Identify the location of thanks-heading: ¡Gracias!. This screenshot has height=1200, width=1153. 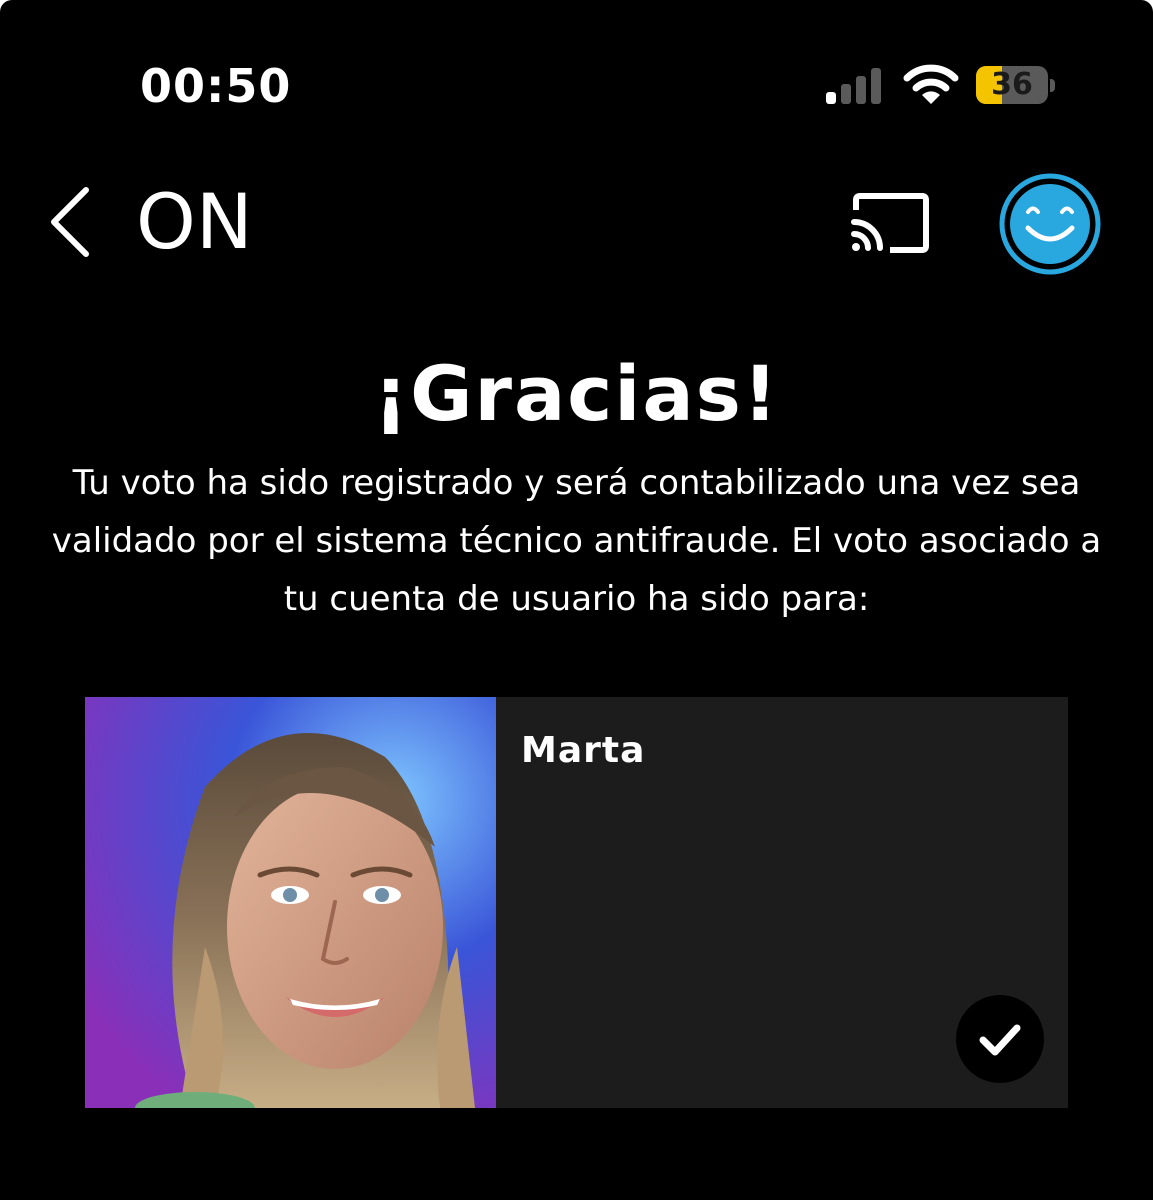
(576, 393).